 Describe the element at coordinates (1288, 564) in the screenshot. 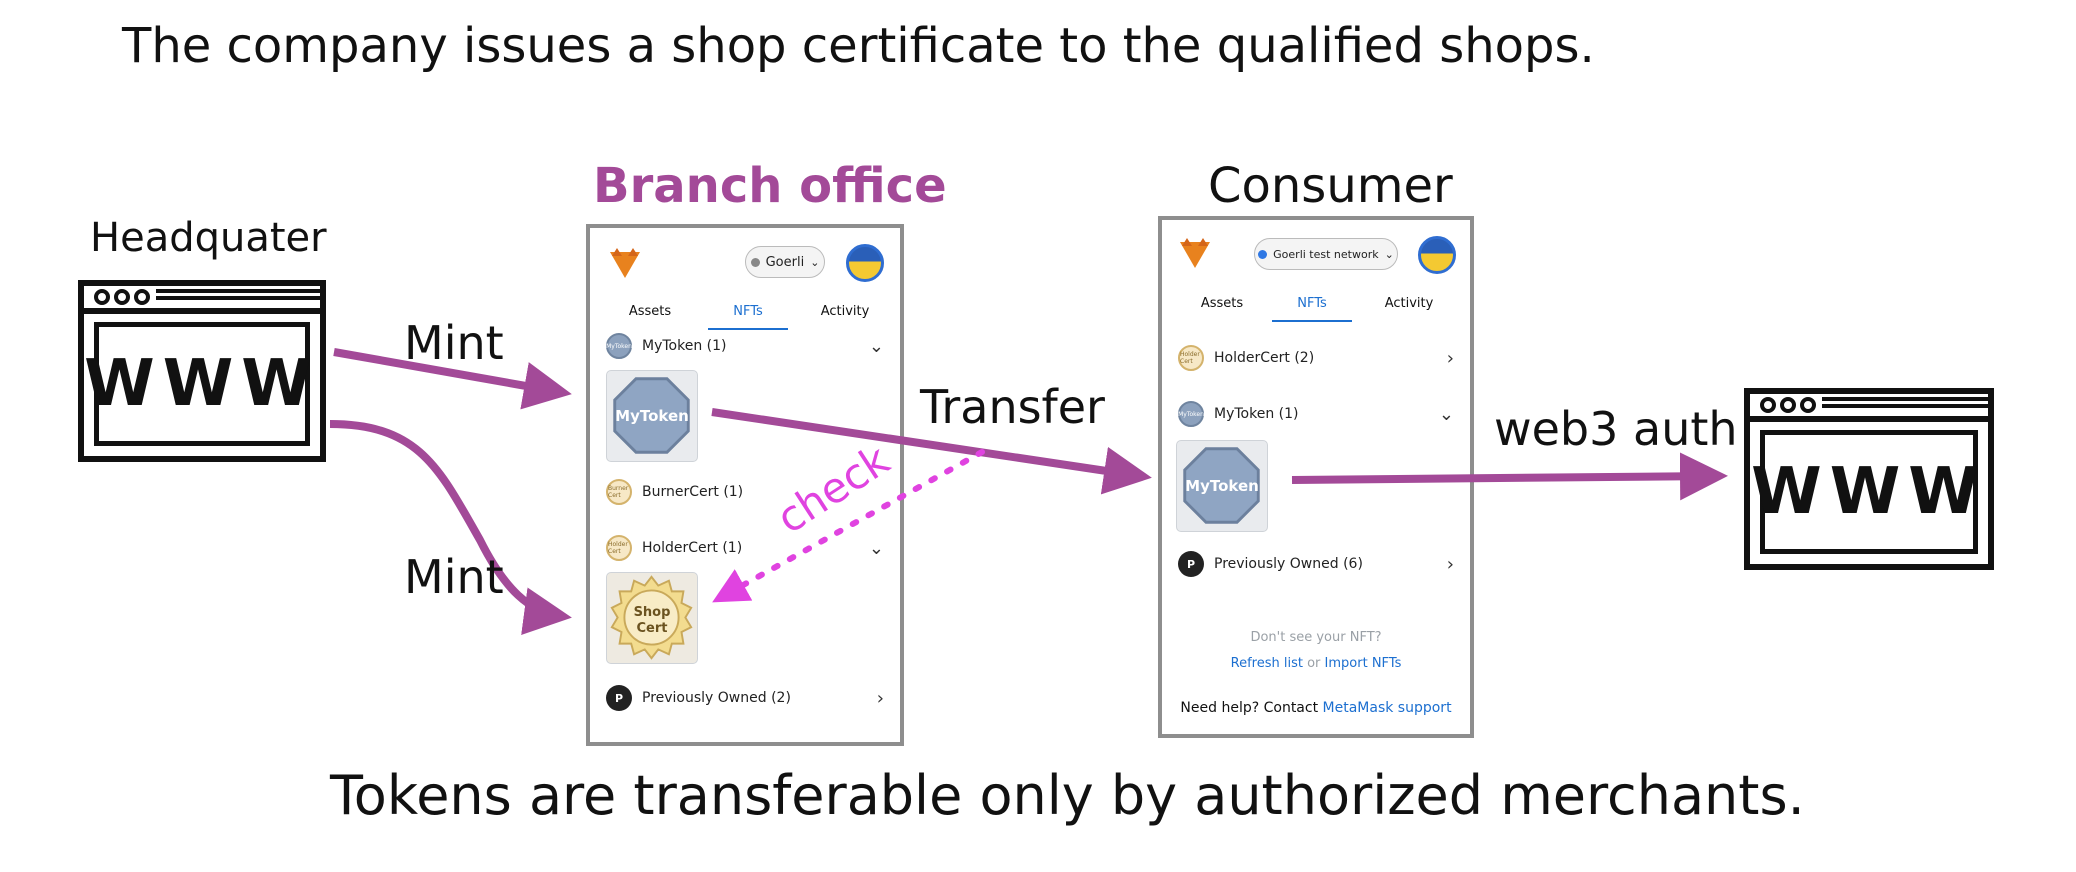

I see `collection-name: Previously Owned (6)` at that location.